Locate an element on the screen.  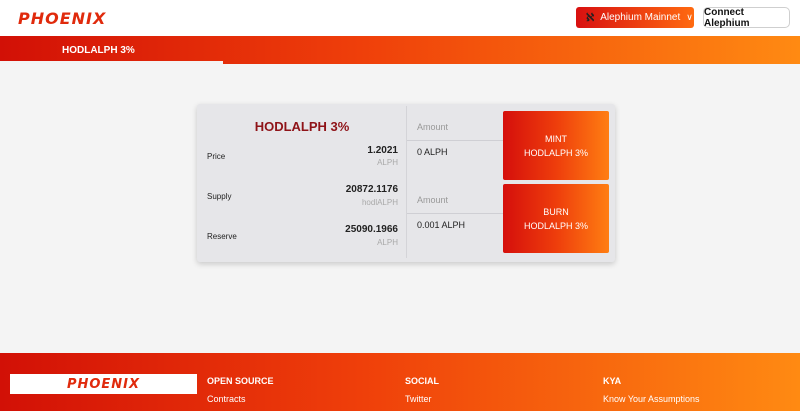
card-title: HODLALPH 3% is located at coordinates (302, 126).